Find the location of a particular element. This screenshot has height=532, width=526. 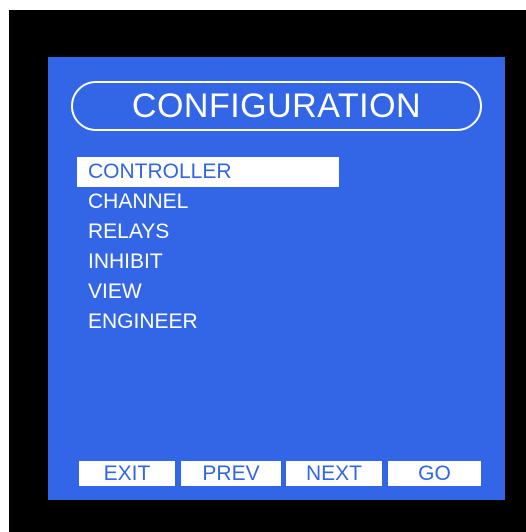

exit-button: EXIT is located at coordinates (127, 473).